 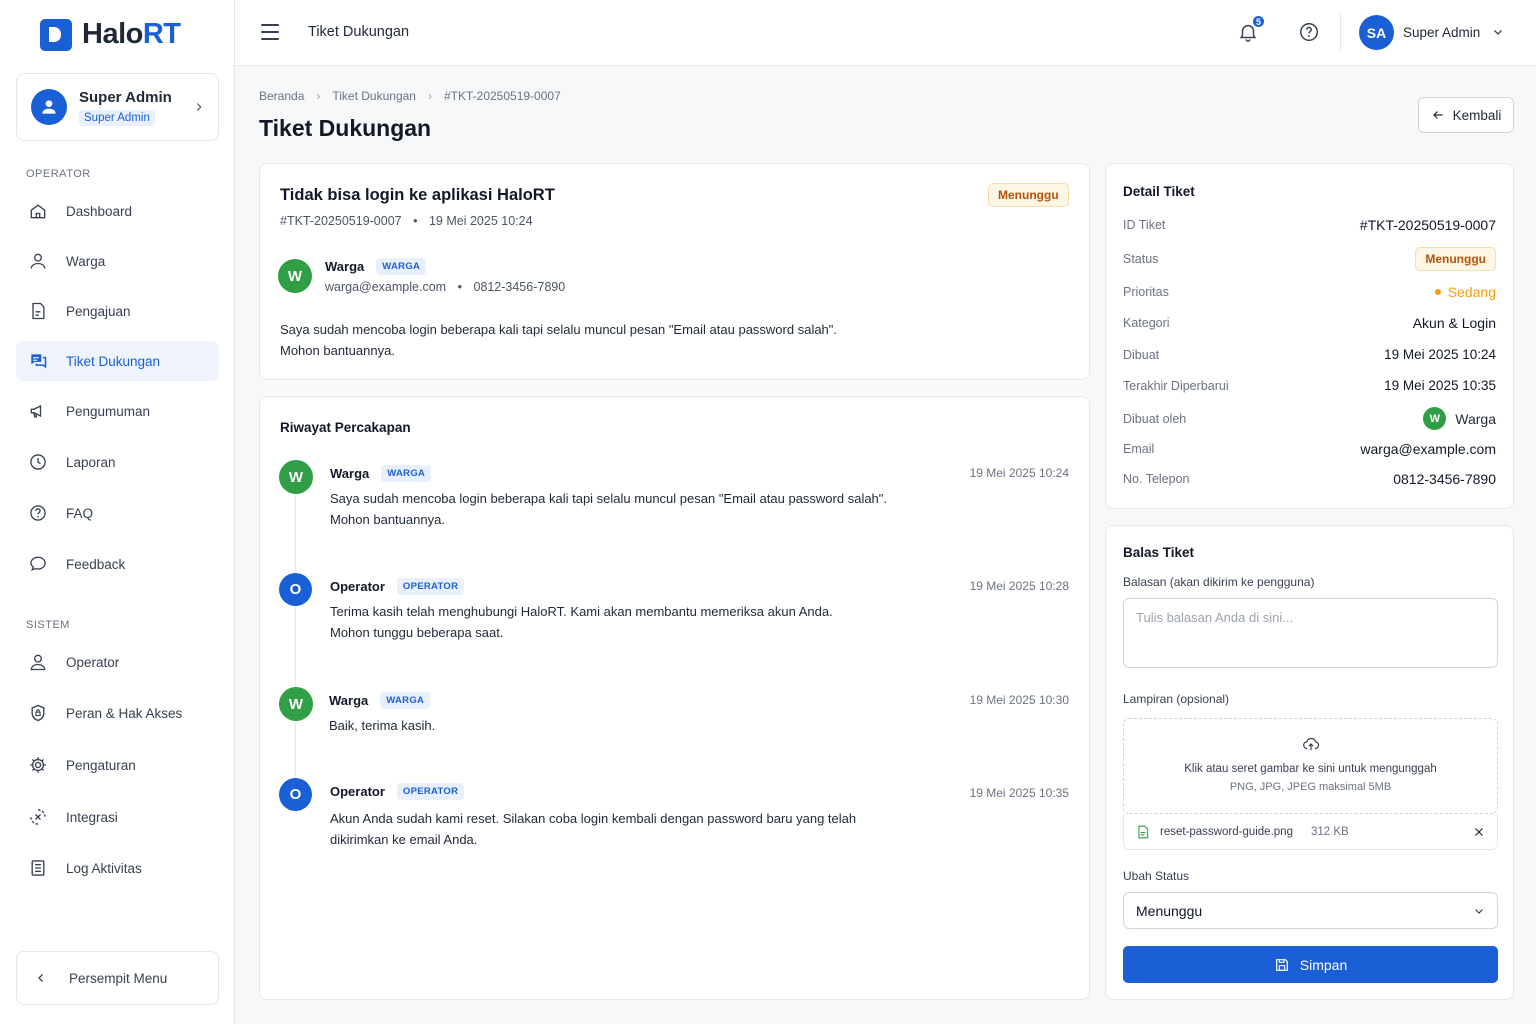 I want to click on avatar, so click(x=49, y=107).